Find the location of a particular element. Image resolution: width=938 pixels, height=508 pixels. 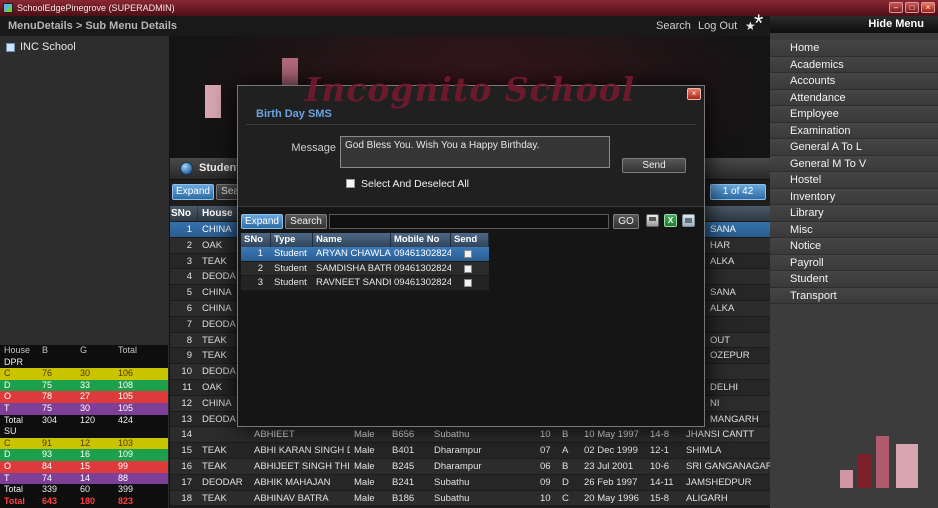

sidebar-item-library: Library is located at coordinates (854, 213).